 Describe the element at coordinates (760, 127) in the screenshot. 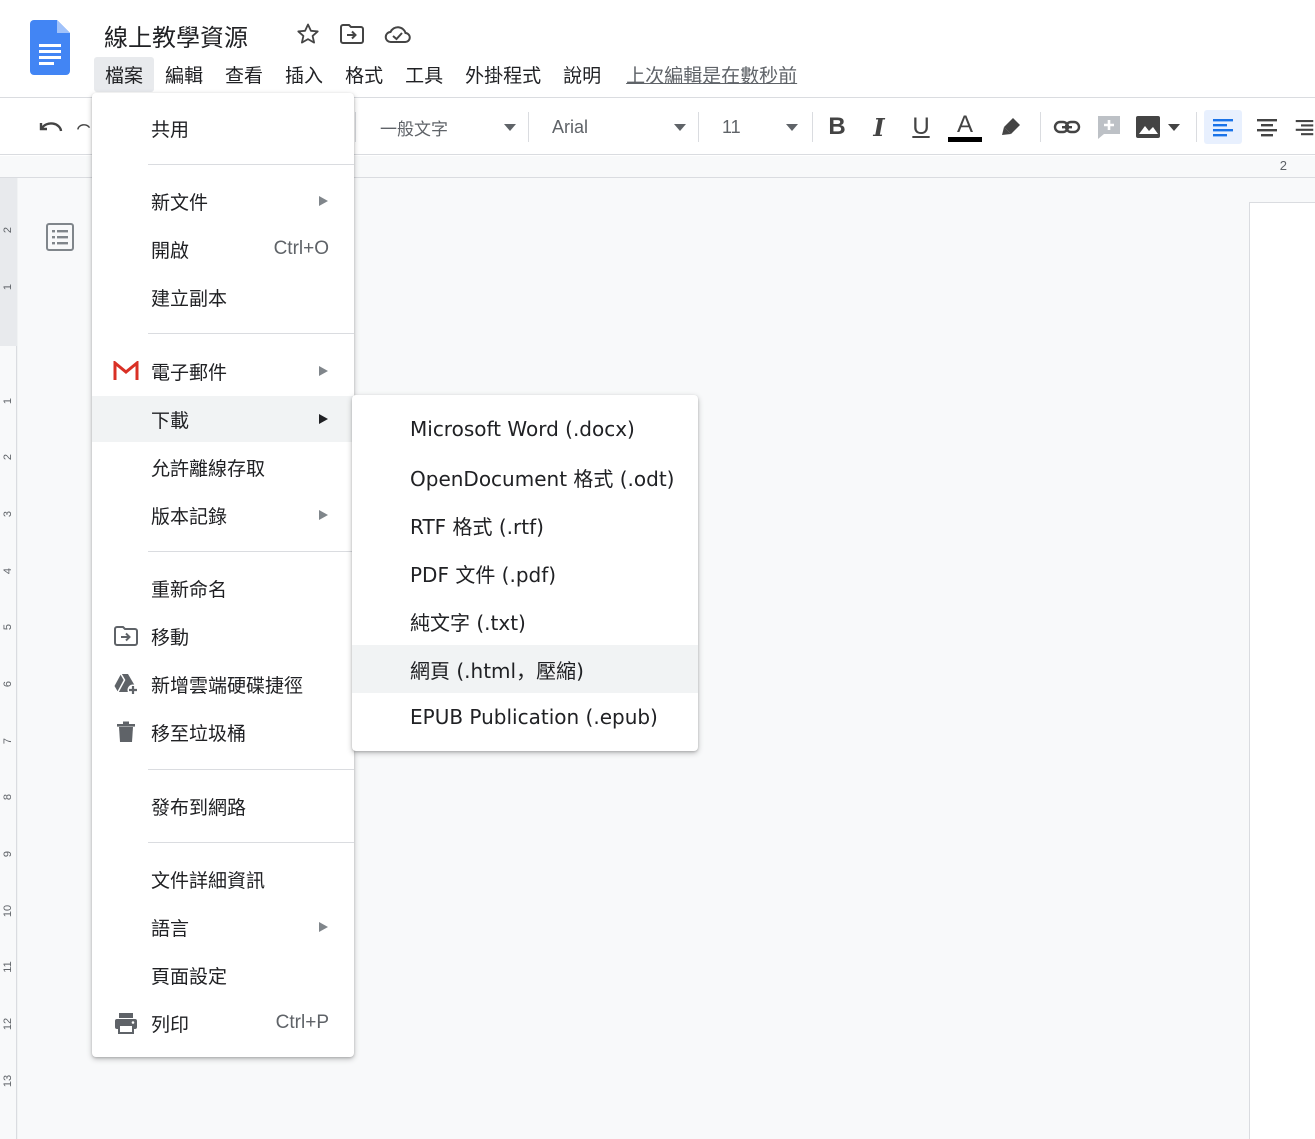

I see `font-size-select: 11` at that location.